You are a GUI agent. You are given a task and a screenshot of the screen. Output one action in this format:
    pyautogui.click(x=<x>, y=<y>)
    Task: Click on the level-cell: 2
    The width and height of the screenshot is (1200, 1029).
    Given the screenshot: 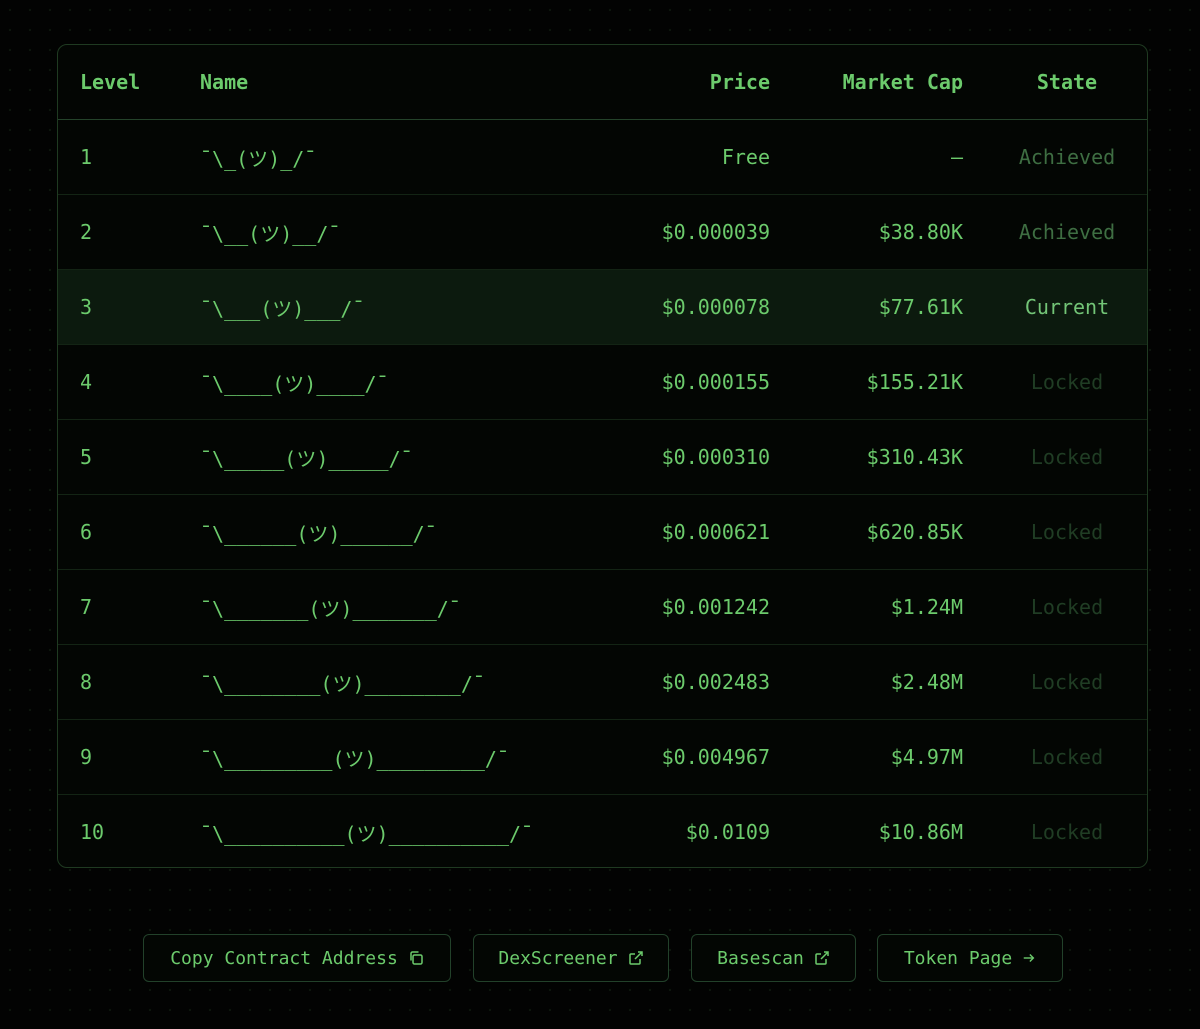 What is the action you would take?
    pyautogui.click(x=86, y=232)
    